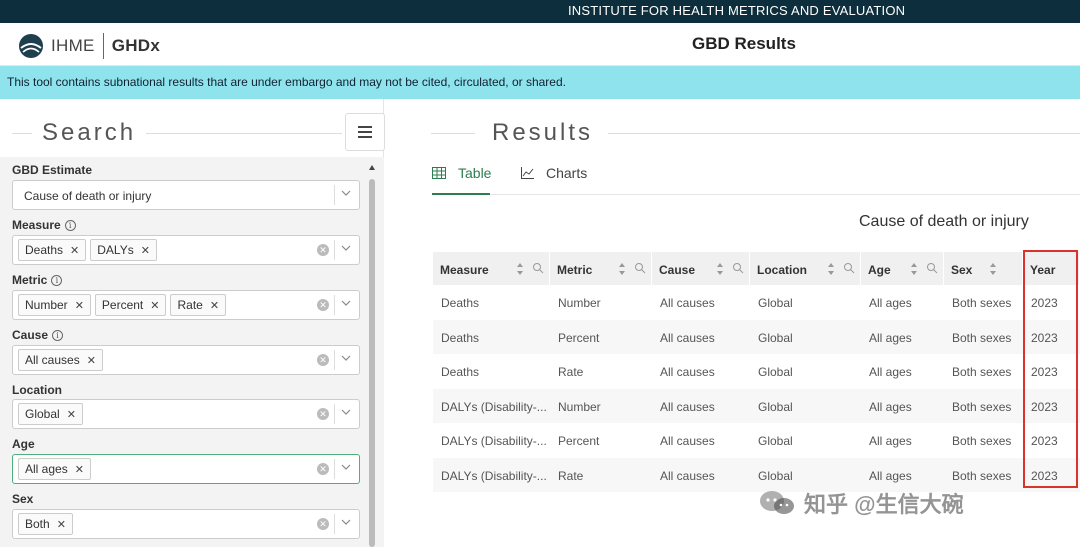  I want to click on chip-all-causes: All causes ✕, so click(60, 360).